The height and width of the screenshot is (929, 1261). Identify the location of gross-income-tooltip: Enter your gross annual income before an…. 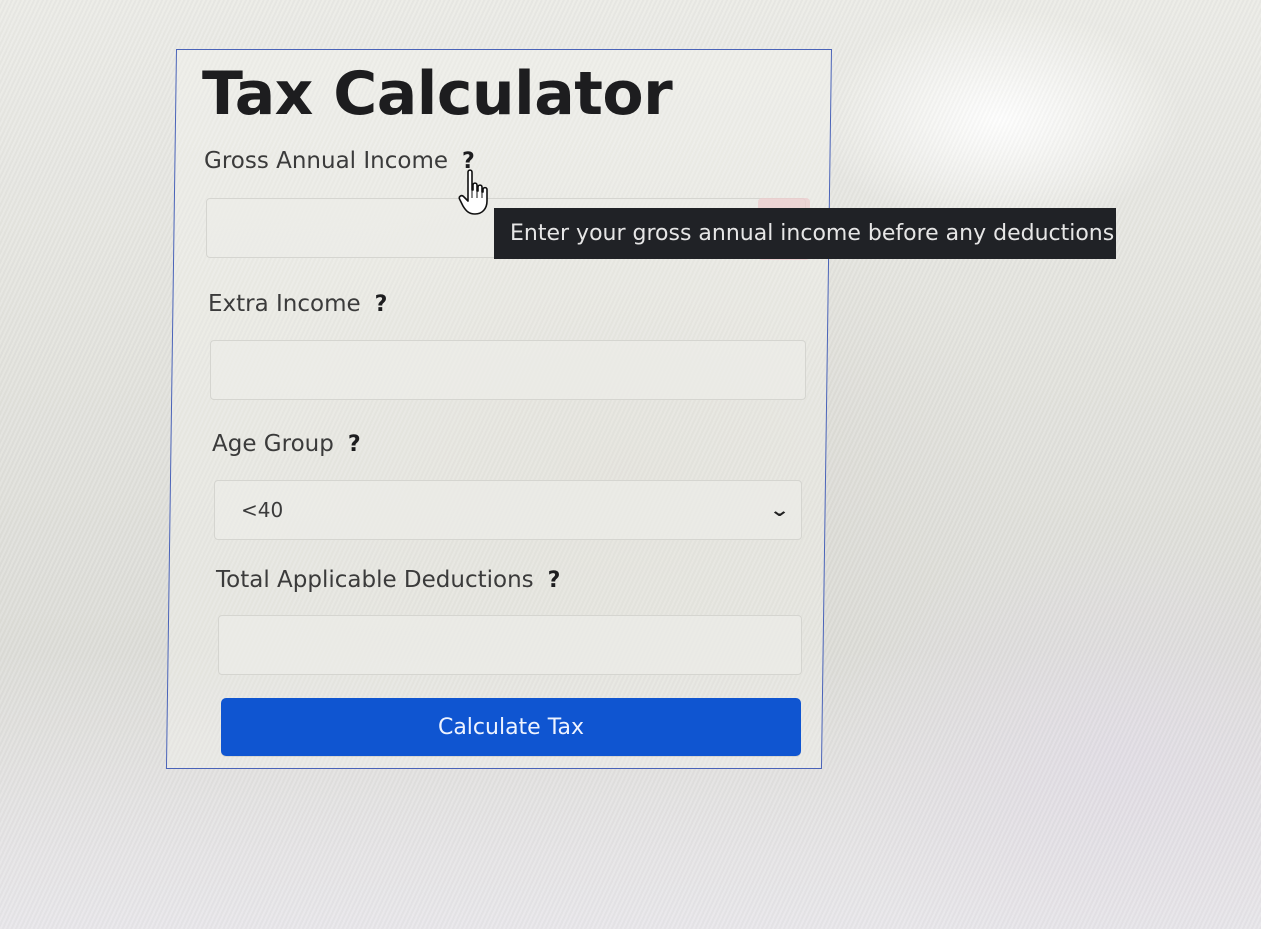
(807, 233).